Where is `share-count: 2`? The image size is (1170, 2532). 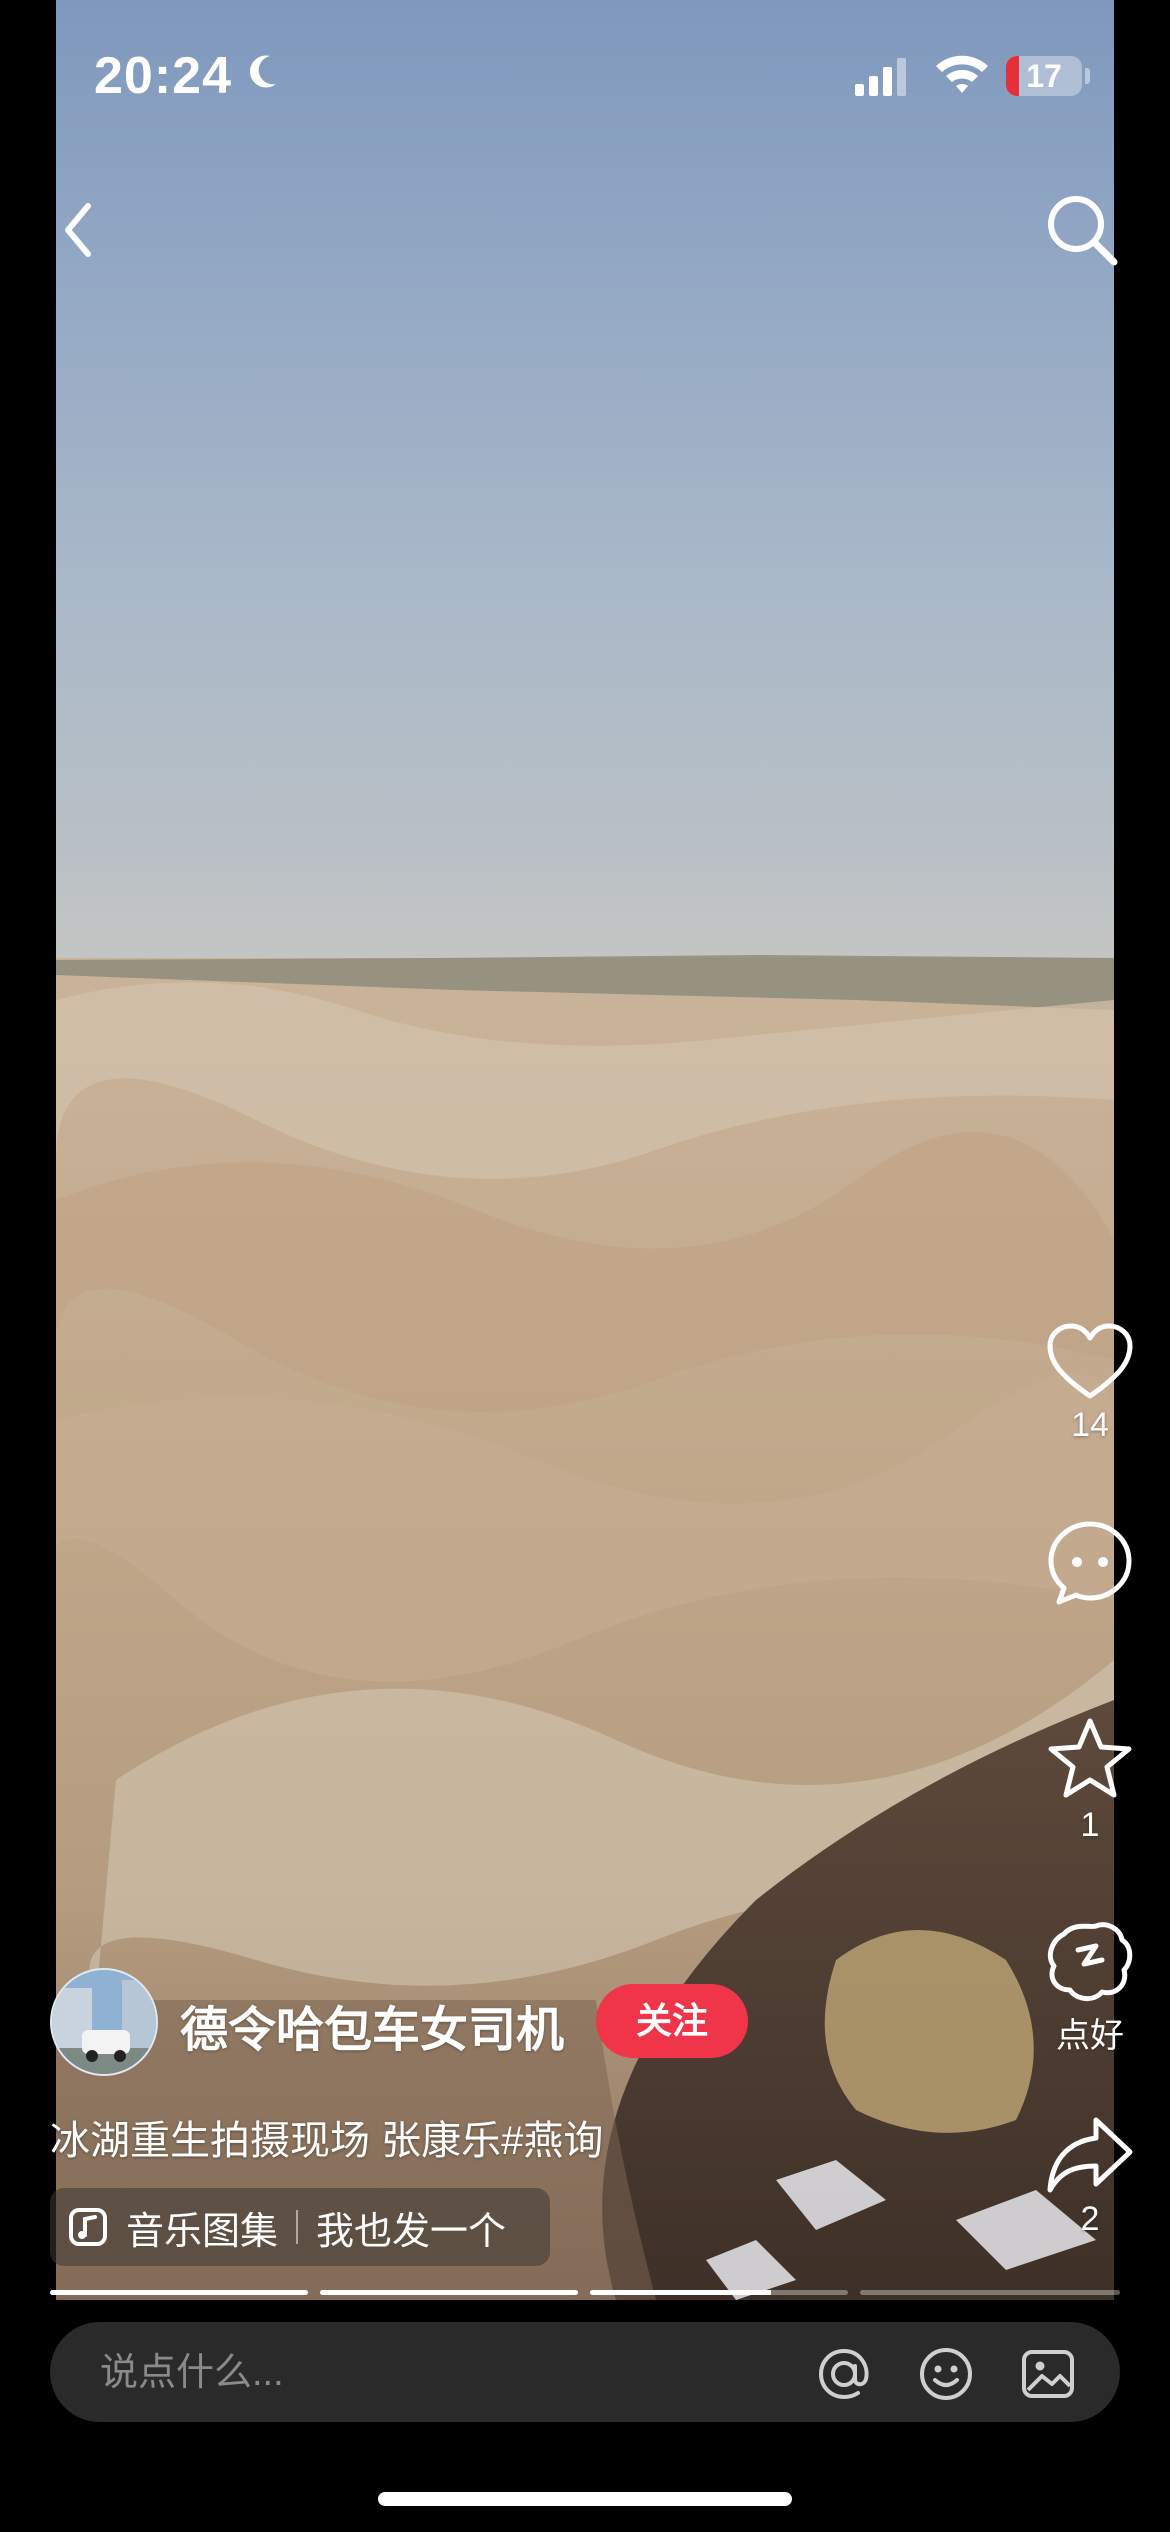
share-count: 2 is located at coordinates (1090, 2219).